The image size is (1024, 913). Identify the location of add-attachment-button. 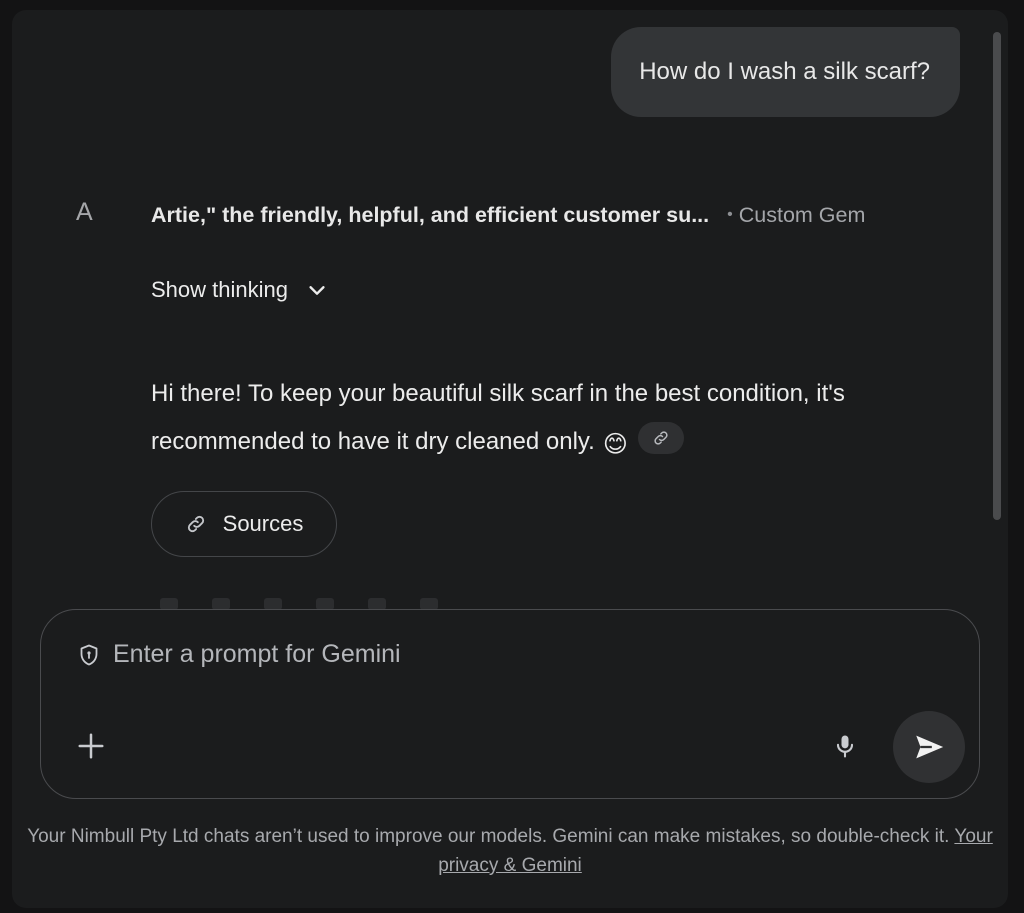
(91, 746).